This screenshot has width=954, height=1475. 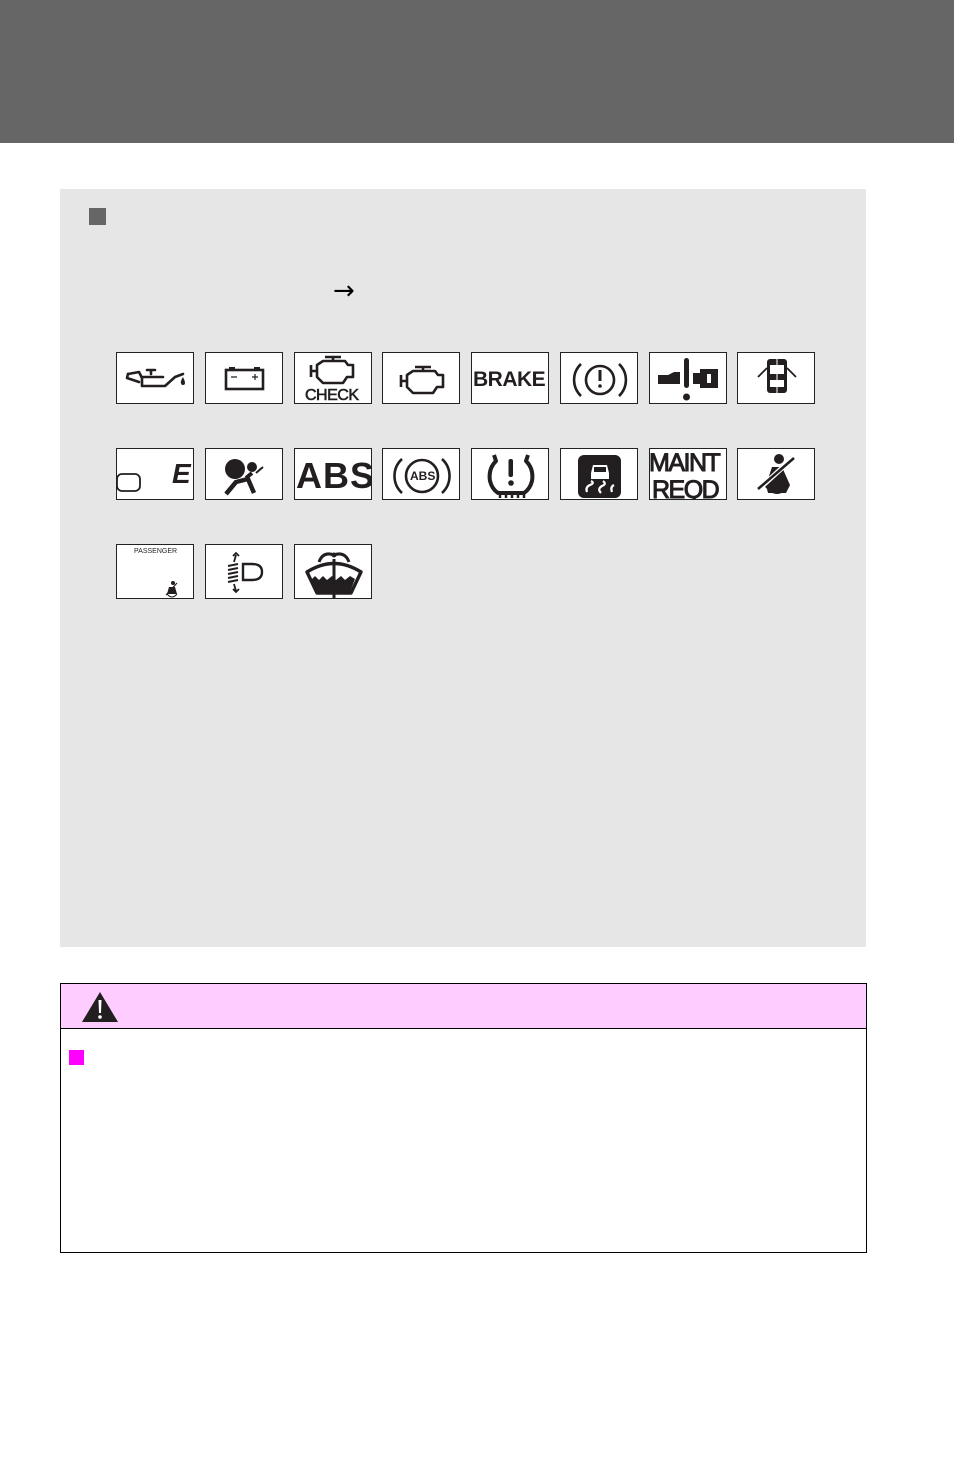 I want to click on power-steering-warning-icon, so click(x=688, y=378).